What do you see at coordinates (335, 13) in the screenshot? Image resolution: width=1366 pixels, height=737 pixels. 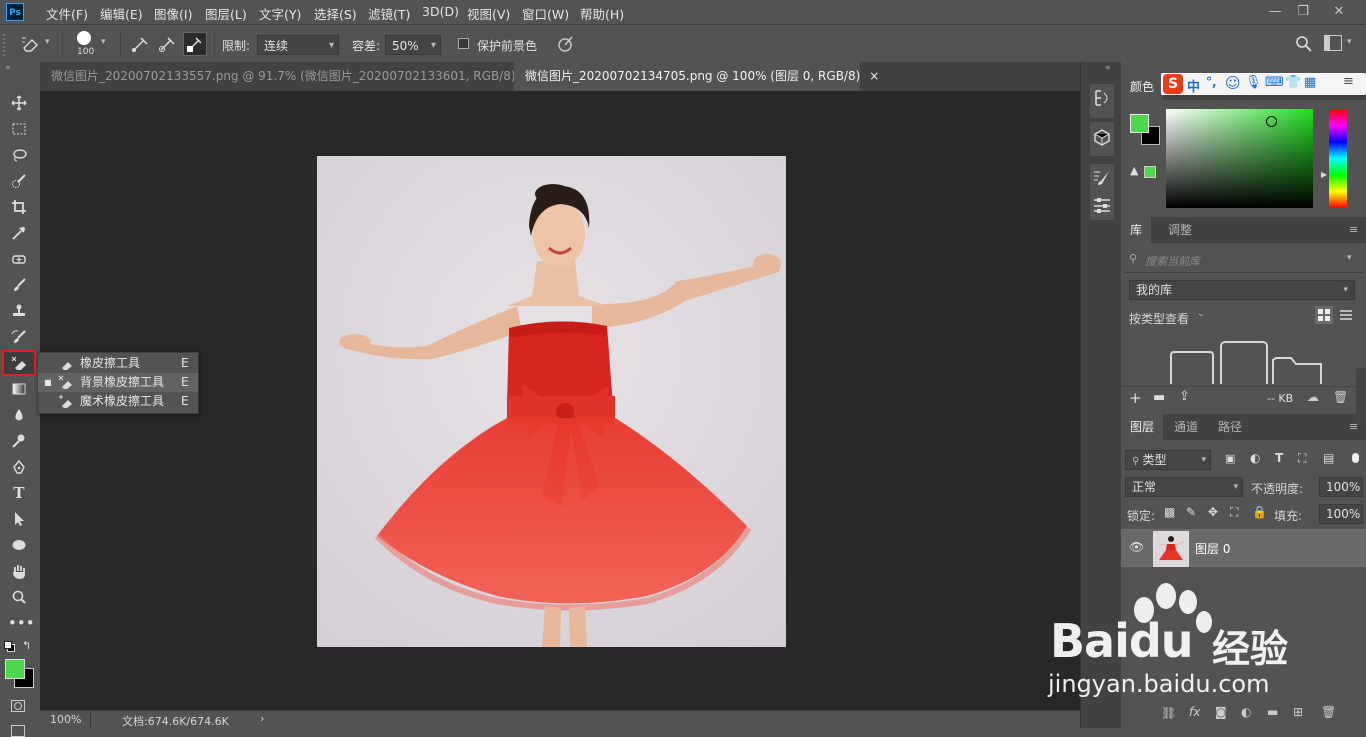 I see `menu-select: 选择(S)` at bounding box center [335, 13].